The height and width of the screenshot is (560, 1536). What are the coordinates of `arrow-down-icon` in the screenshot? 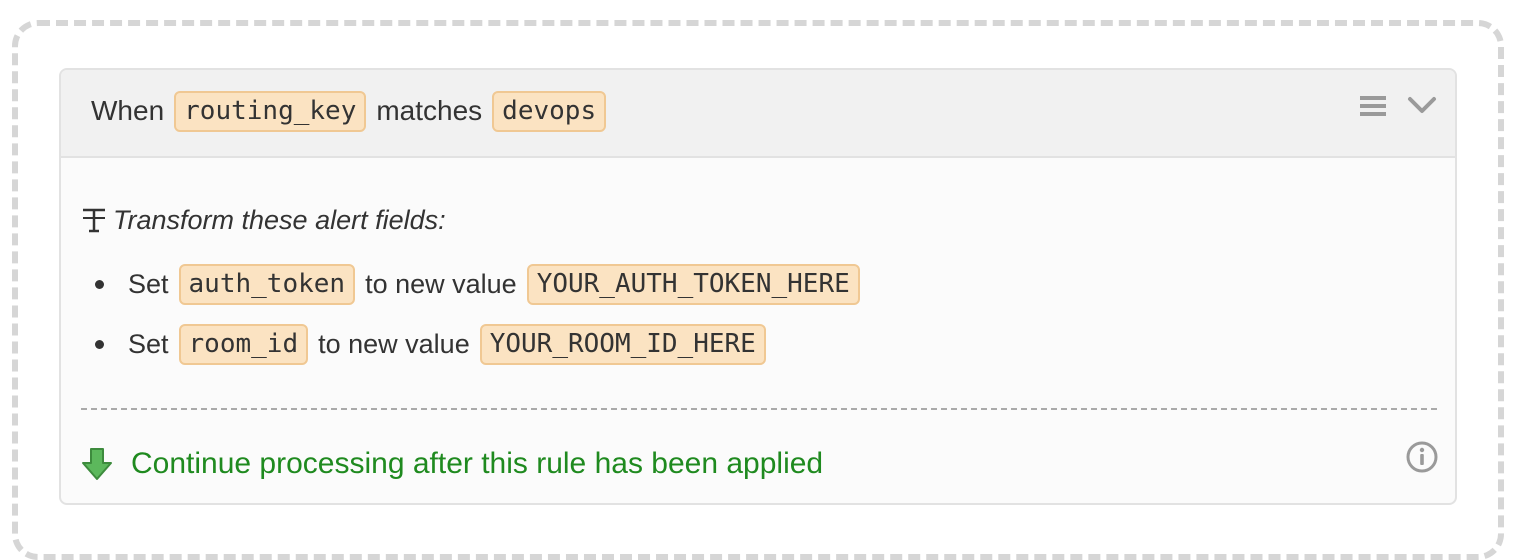 It's located at (97, 464).